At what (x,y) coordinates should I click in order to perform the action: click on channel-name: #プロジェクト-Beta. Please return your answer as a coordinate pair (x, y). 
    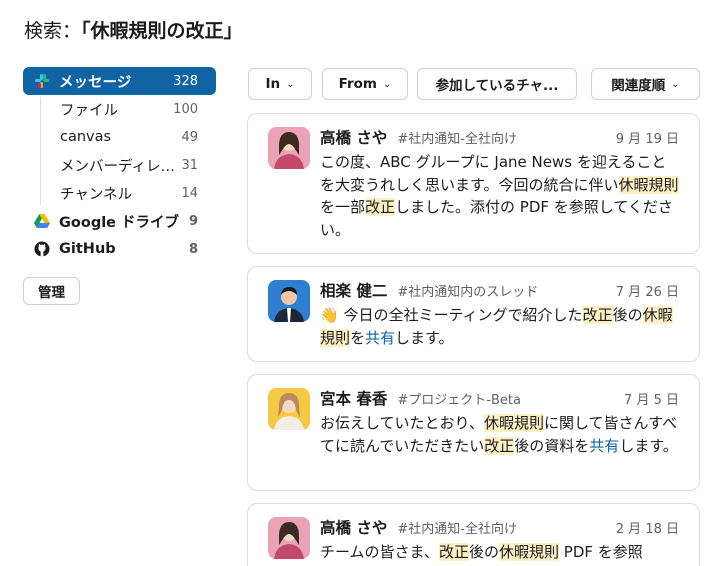
    Looking at the image, I should click on (459, 398).